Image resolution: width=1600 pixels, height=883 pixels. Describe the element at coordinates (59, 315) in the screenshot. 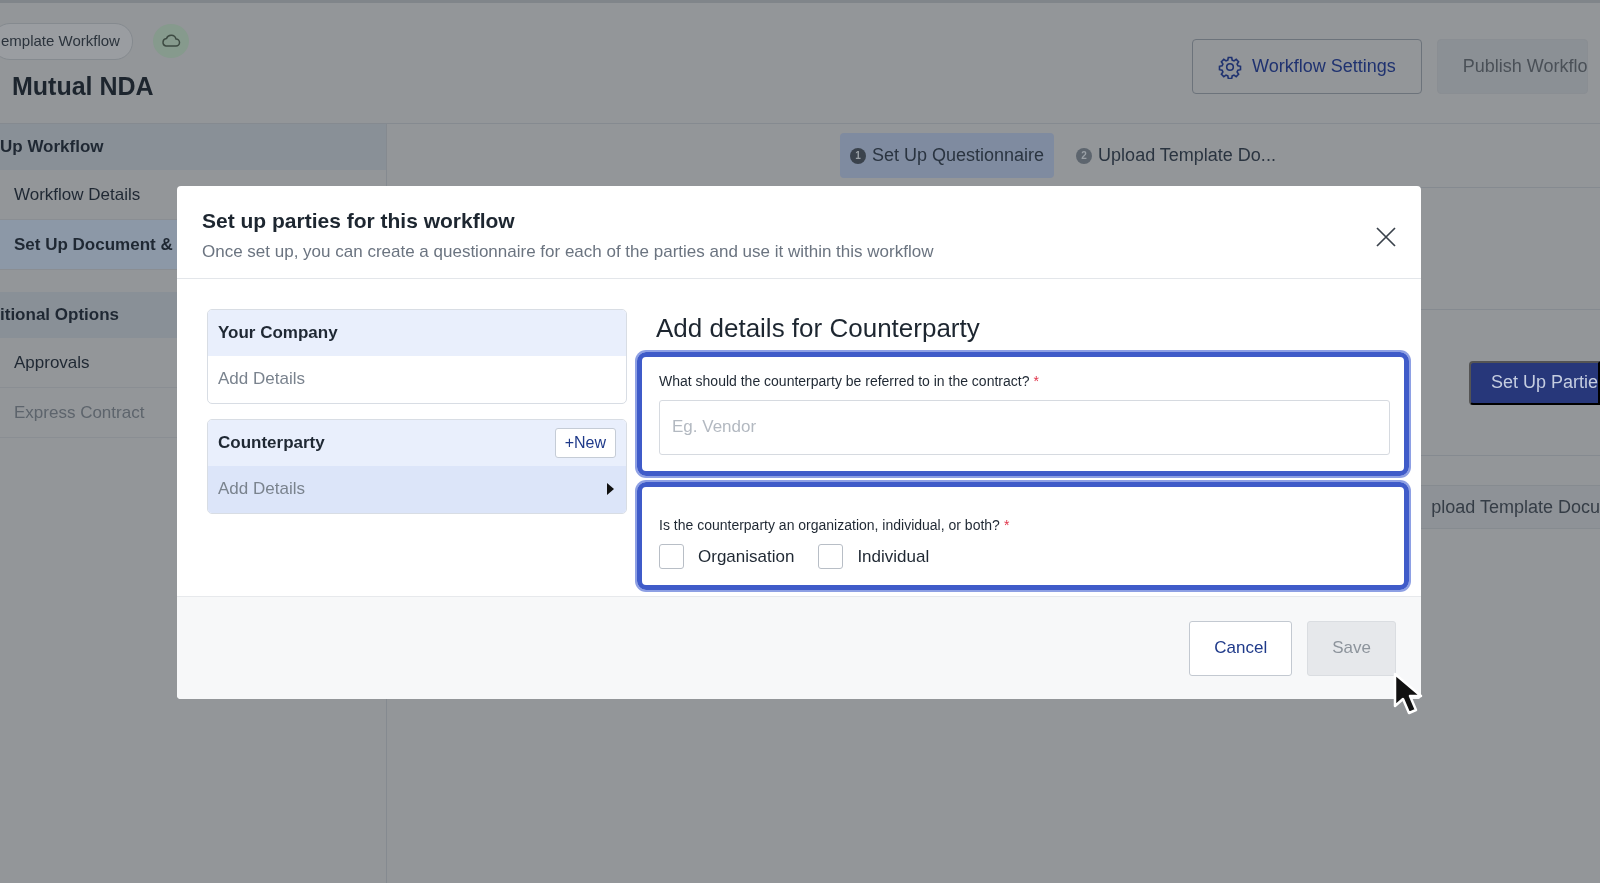

I see `sidebar-heading: itional Options` at that location.